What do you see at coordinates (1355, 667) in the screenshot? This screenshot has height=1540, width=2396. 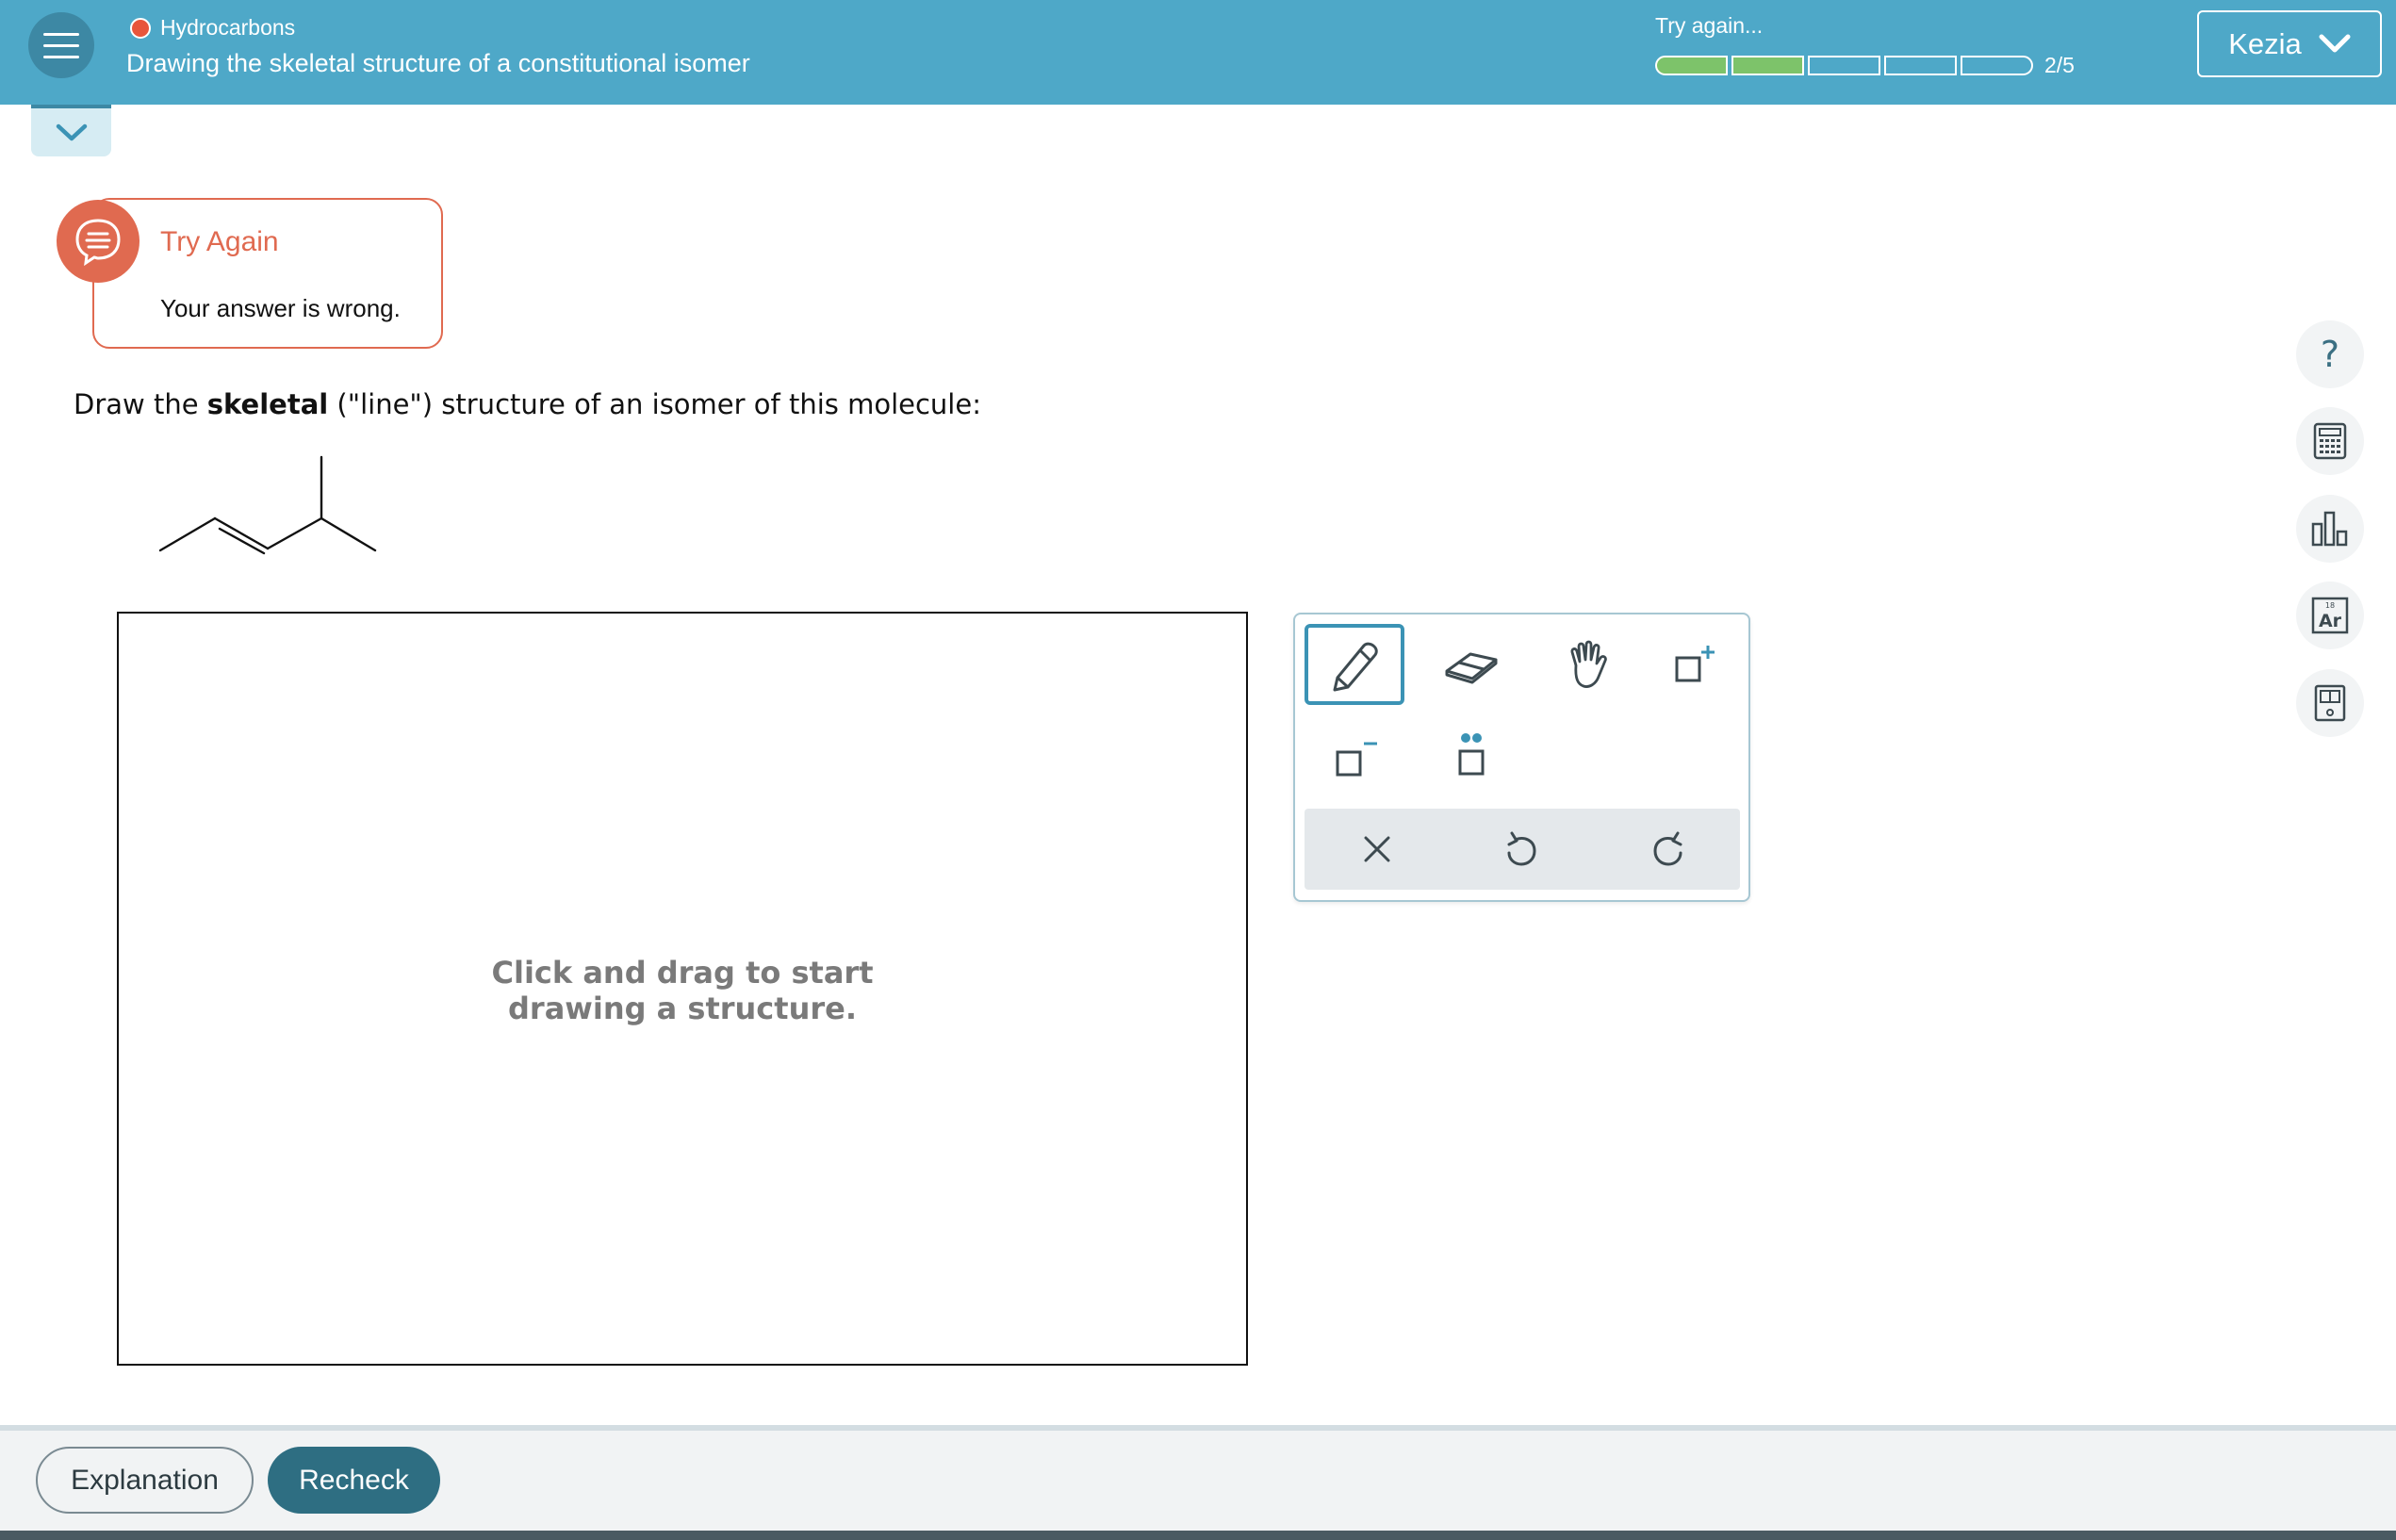 I see `pencil-icon` at bounding box center [1355, 667].